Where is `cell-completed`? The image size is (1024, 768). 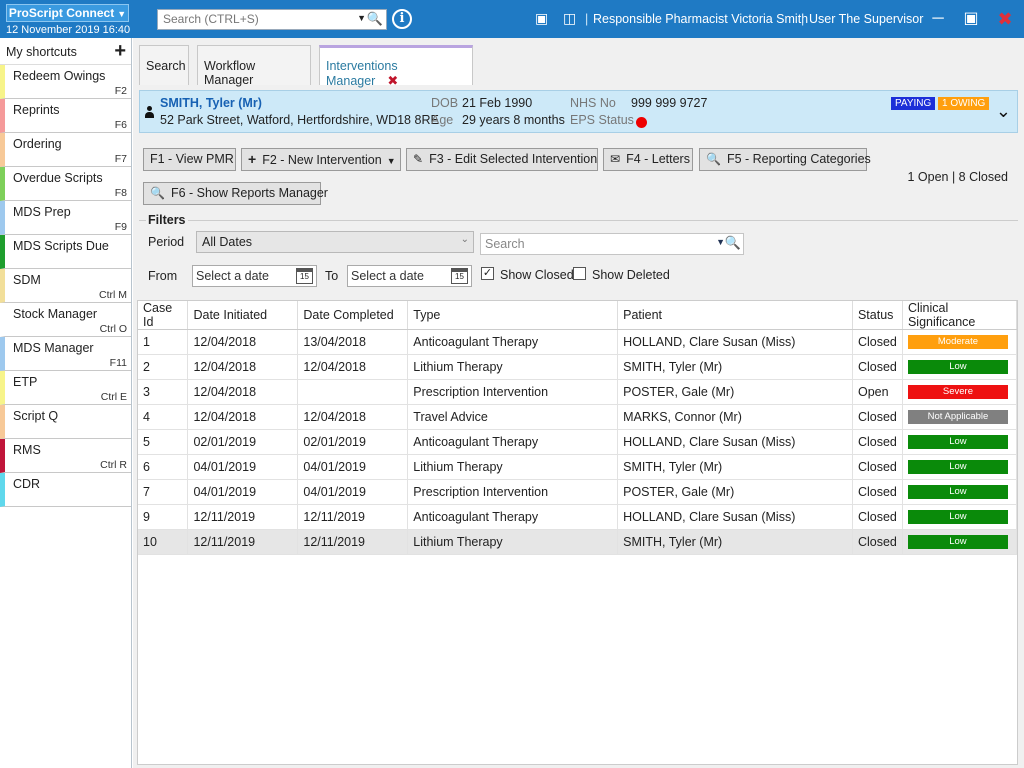
cell-completed is located at coordinates (353, 392).